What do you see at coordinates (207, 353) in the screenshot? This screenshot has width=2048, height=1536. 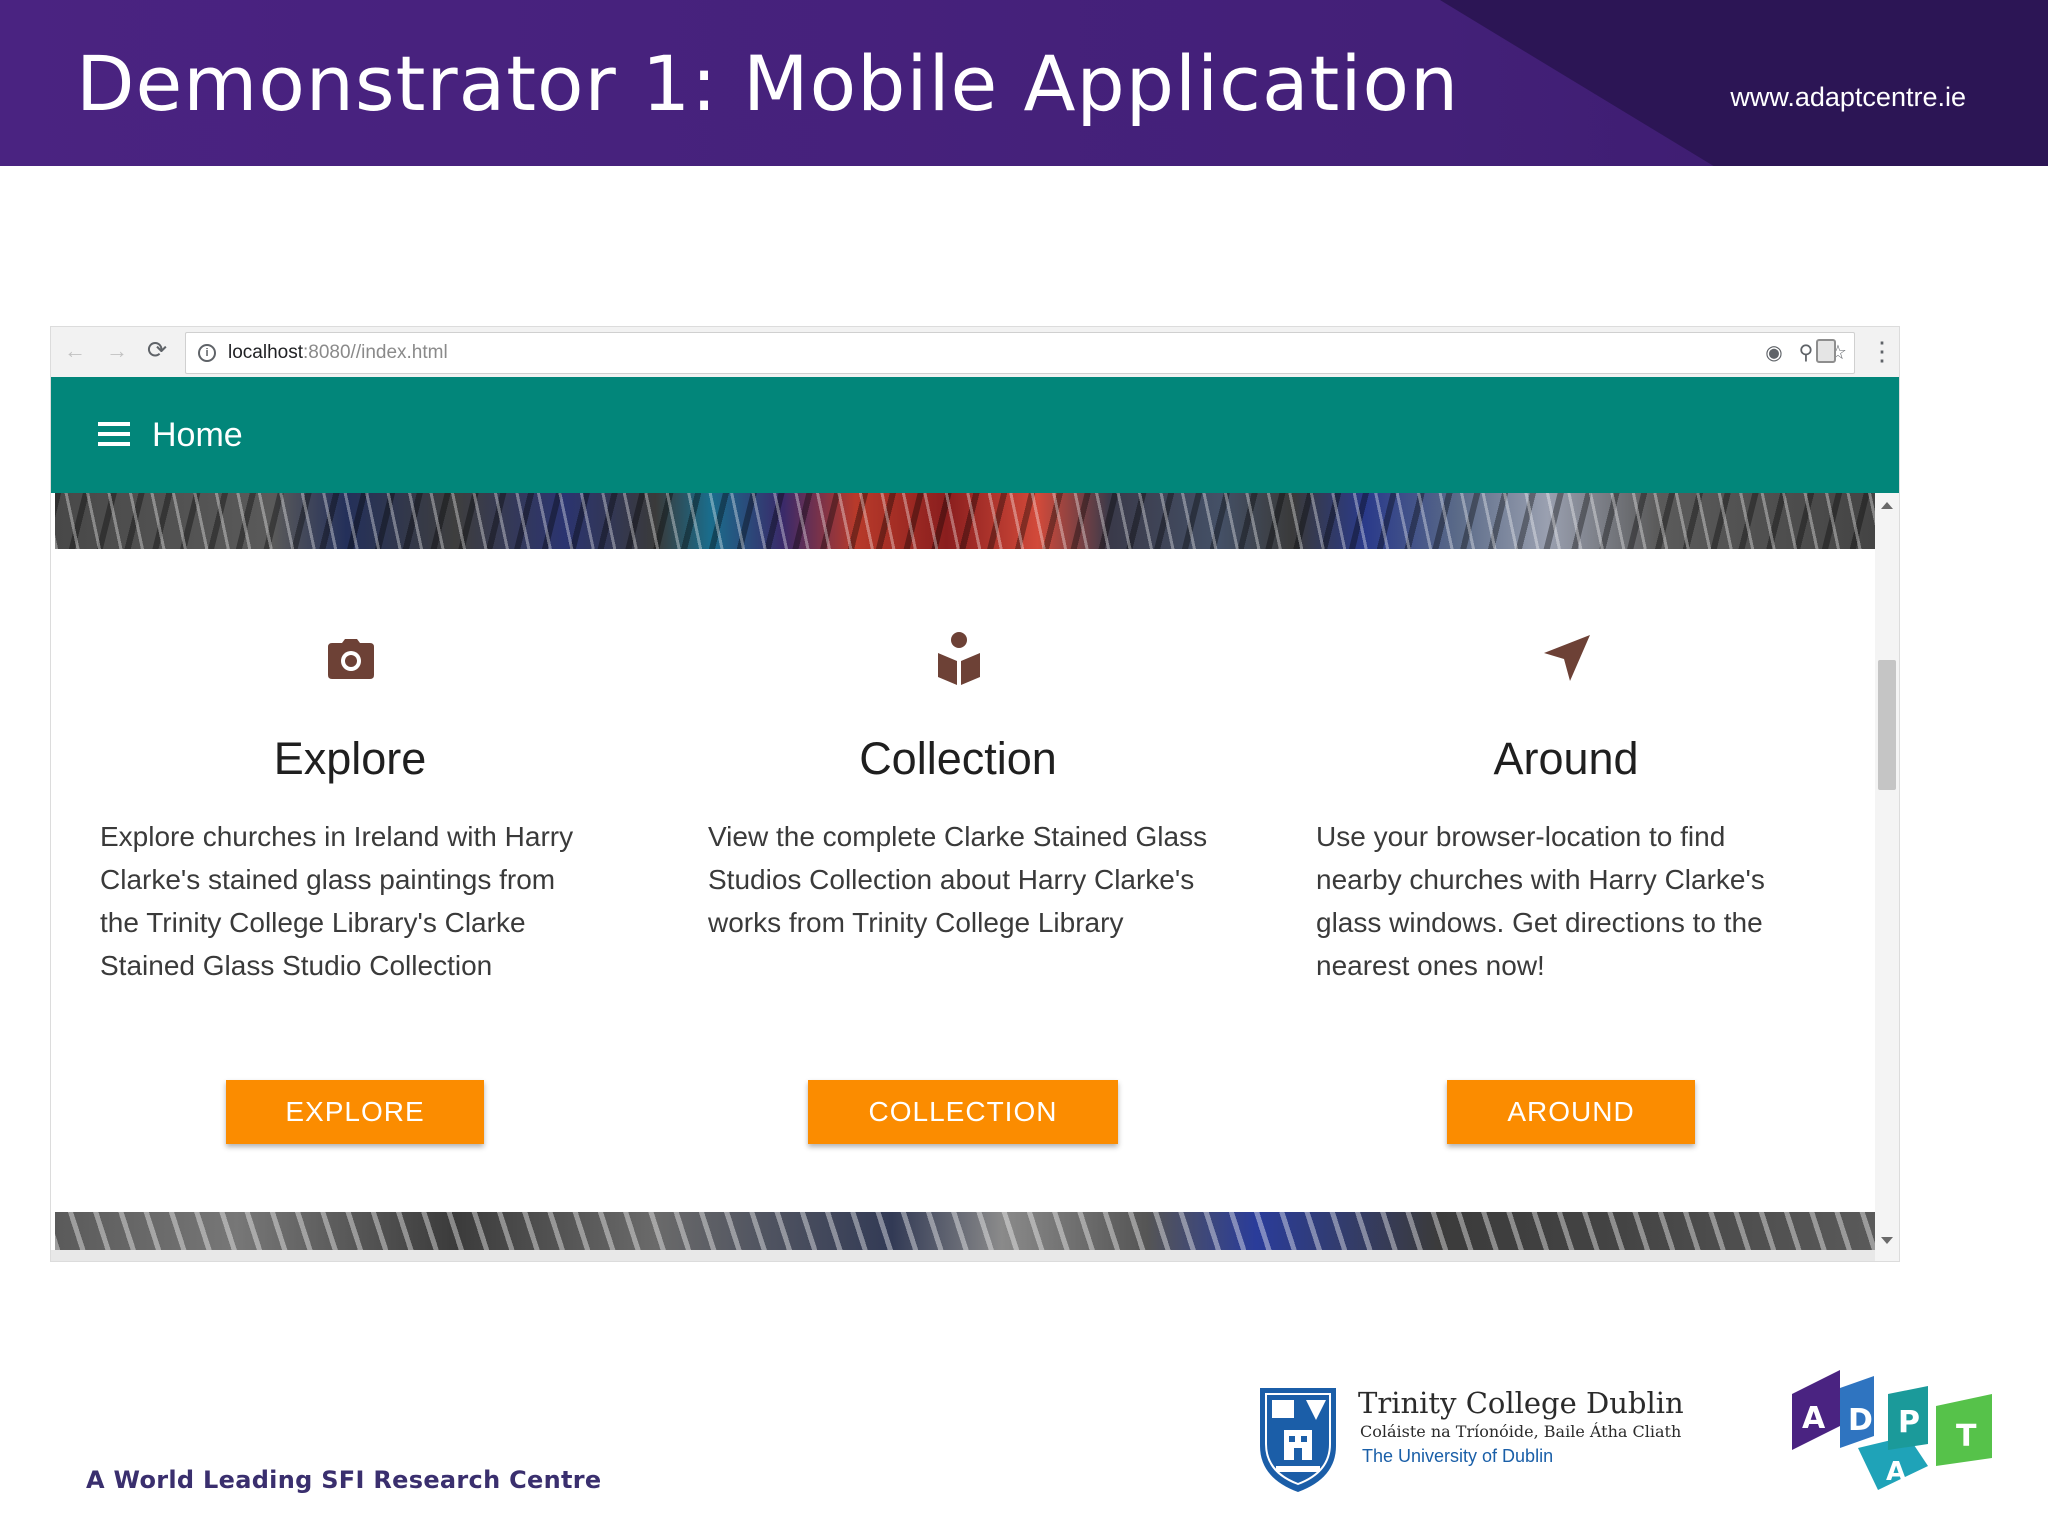 I see `info-icon: i` at bounding box center [207, 353].